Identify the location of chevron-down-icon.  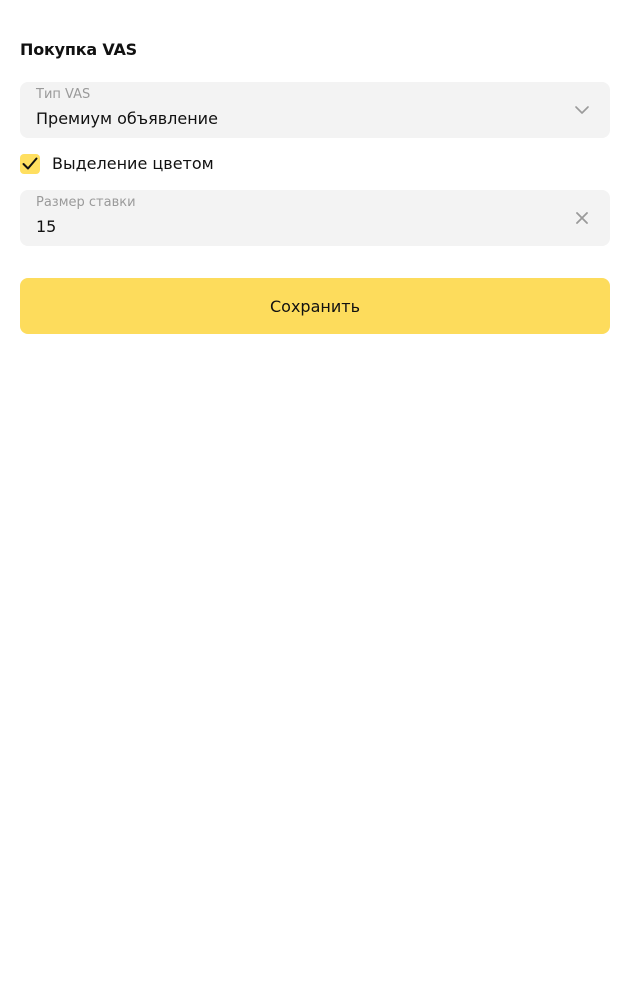
(582, 110).